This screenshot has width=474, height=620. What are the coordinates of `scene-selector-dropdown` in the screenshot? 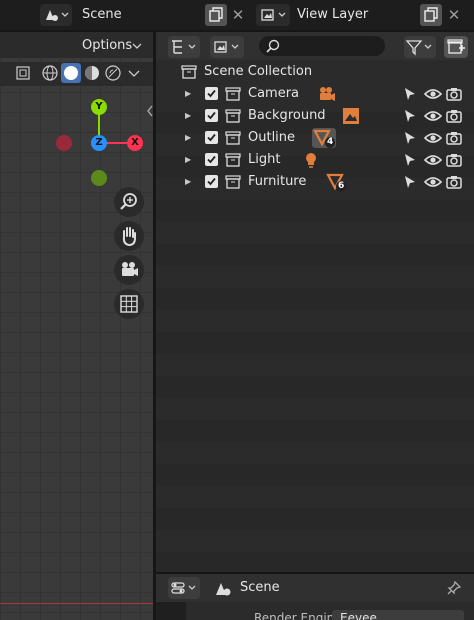 It's located at (56, 15).